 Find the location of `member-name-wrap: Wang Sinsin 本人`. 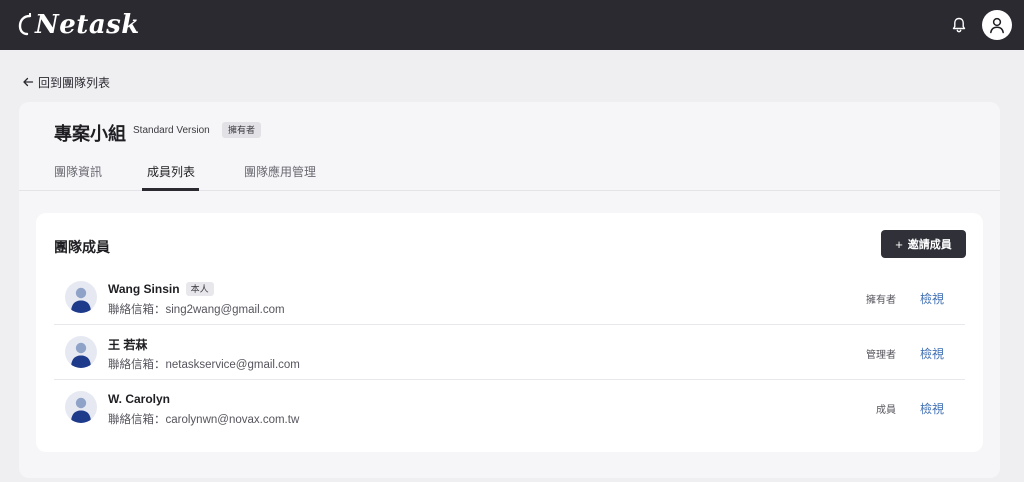

member-name-wrap: Wang Sinsin 本人 is located at coordinates (161, 289).